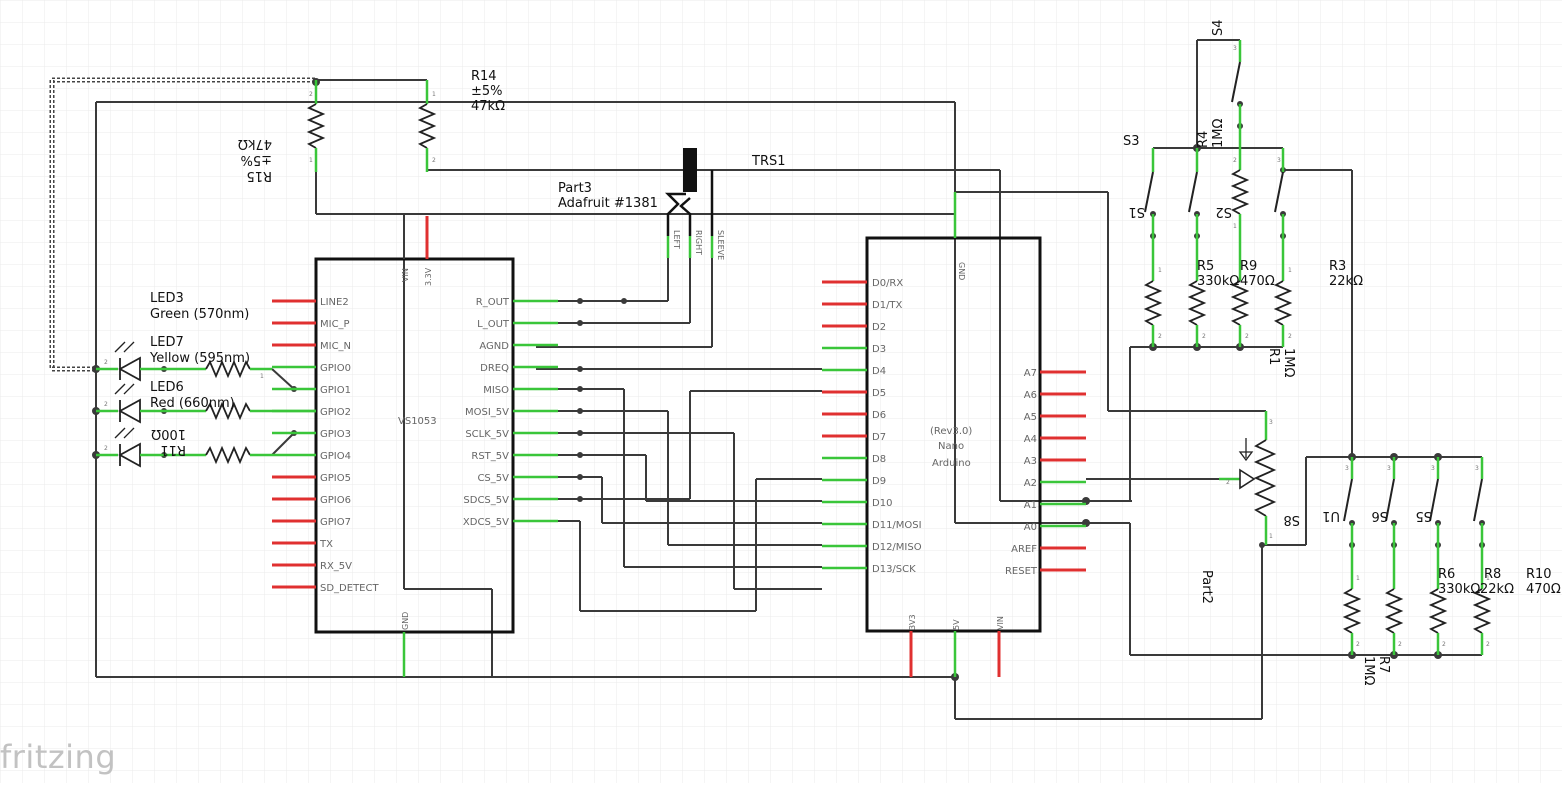  Describe the element at coordinates (887, 305) in the screenshot. I see `arduino-left-pin-label: D1/TX` at that location.